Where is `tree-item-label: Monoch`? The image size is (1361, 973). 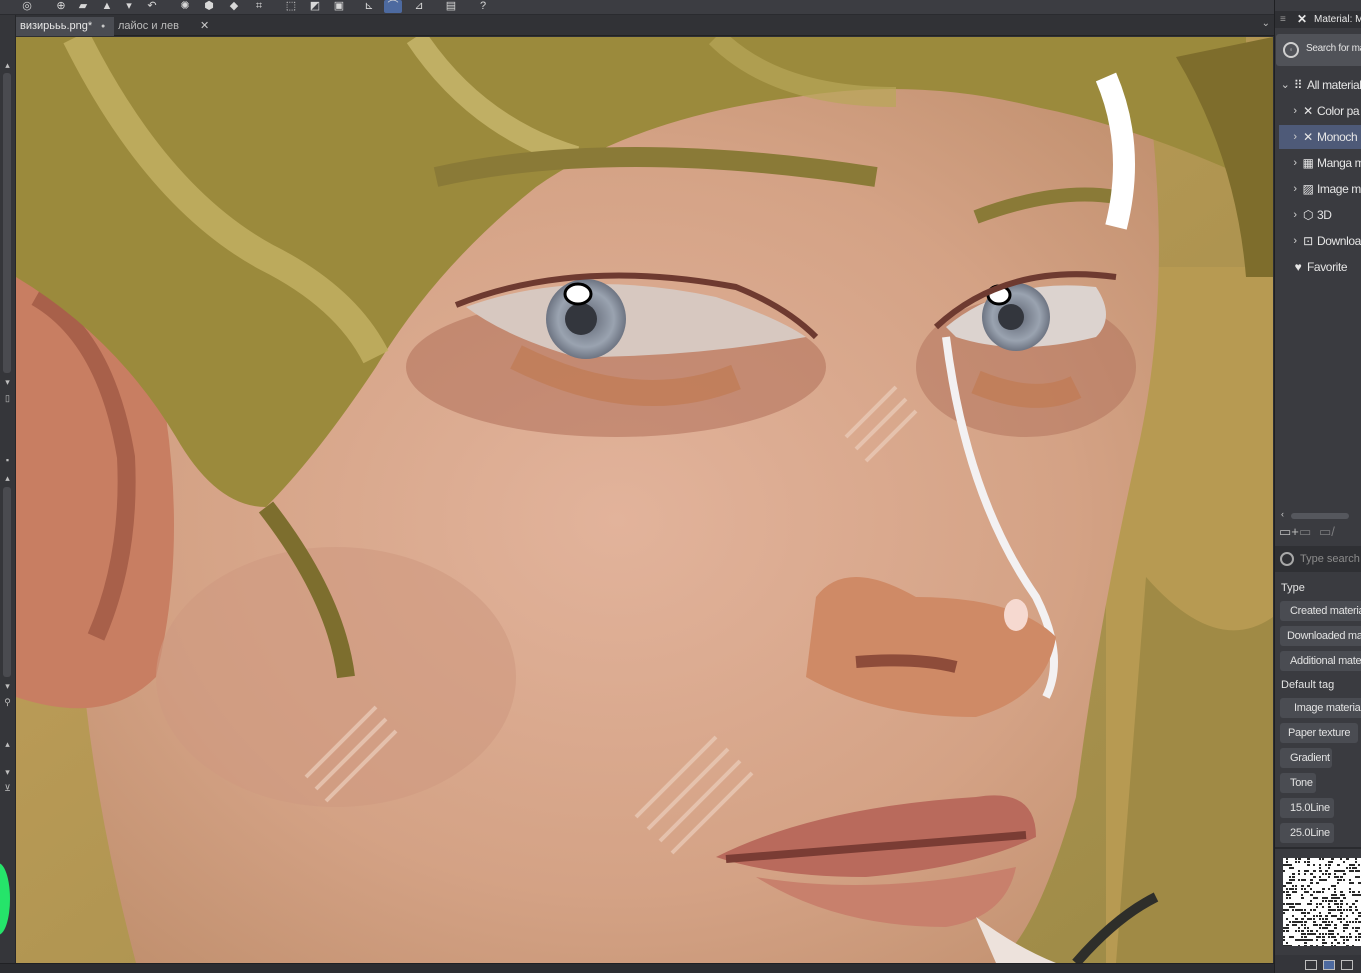
tree-item-label: Monoch is located at coordinates (1337, 137).